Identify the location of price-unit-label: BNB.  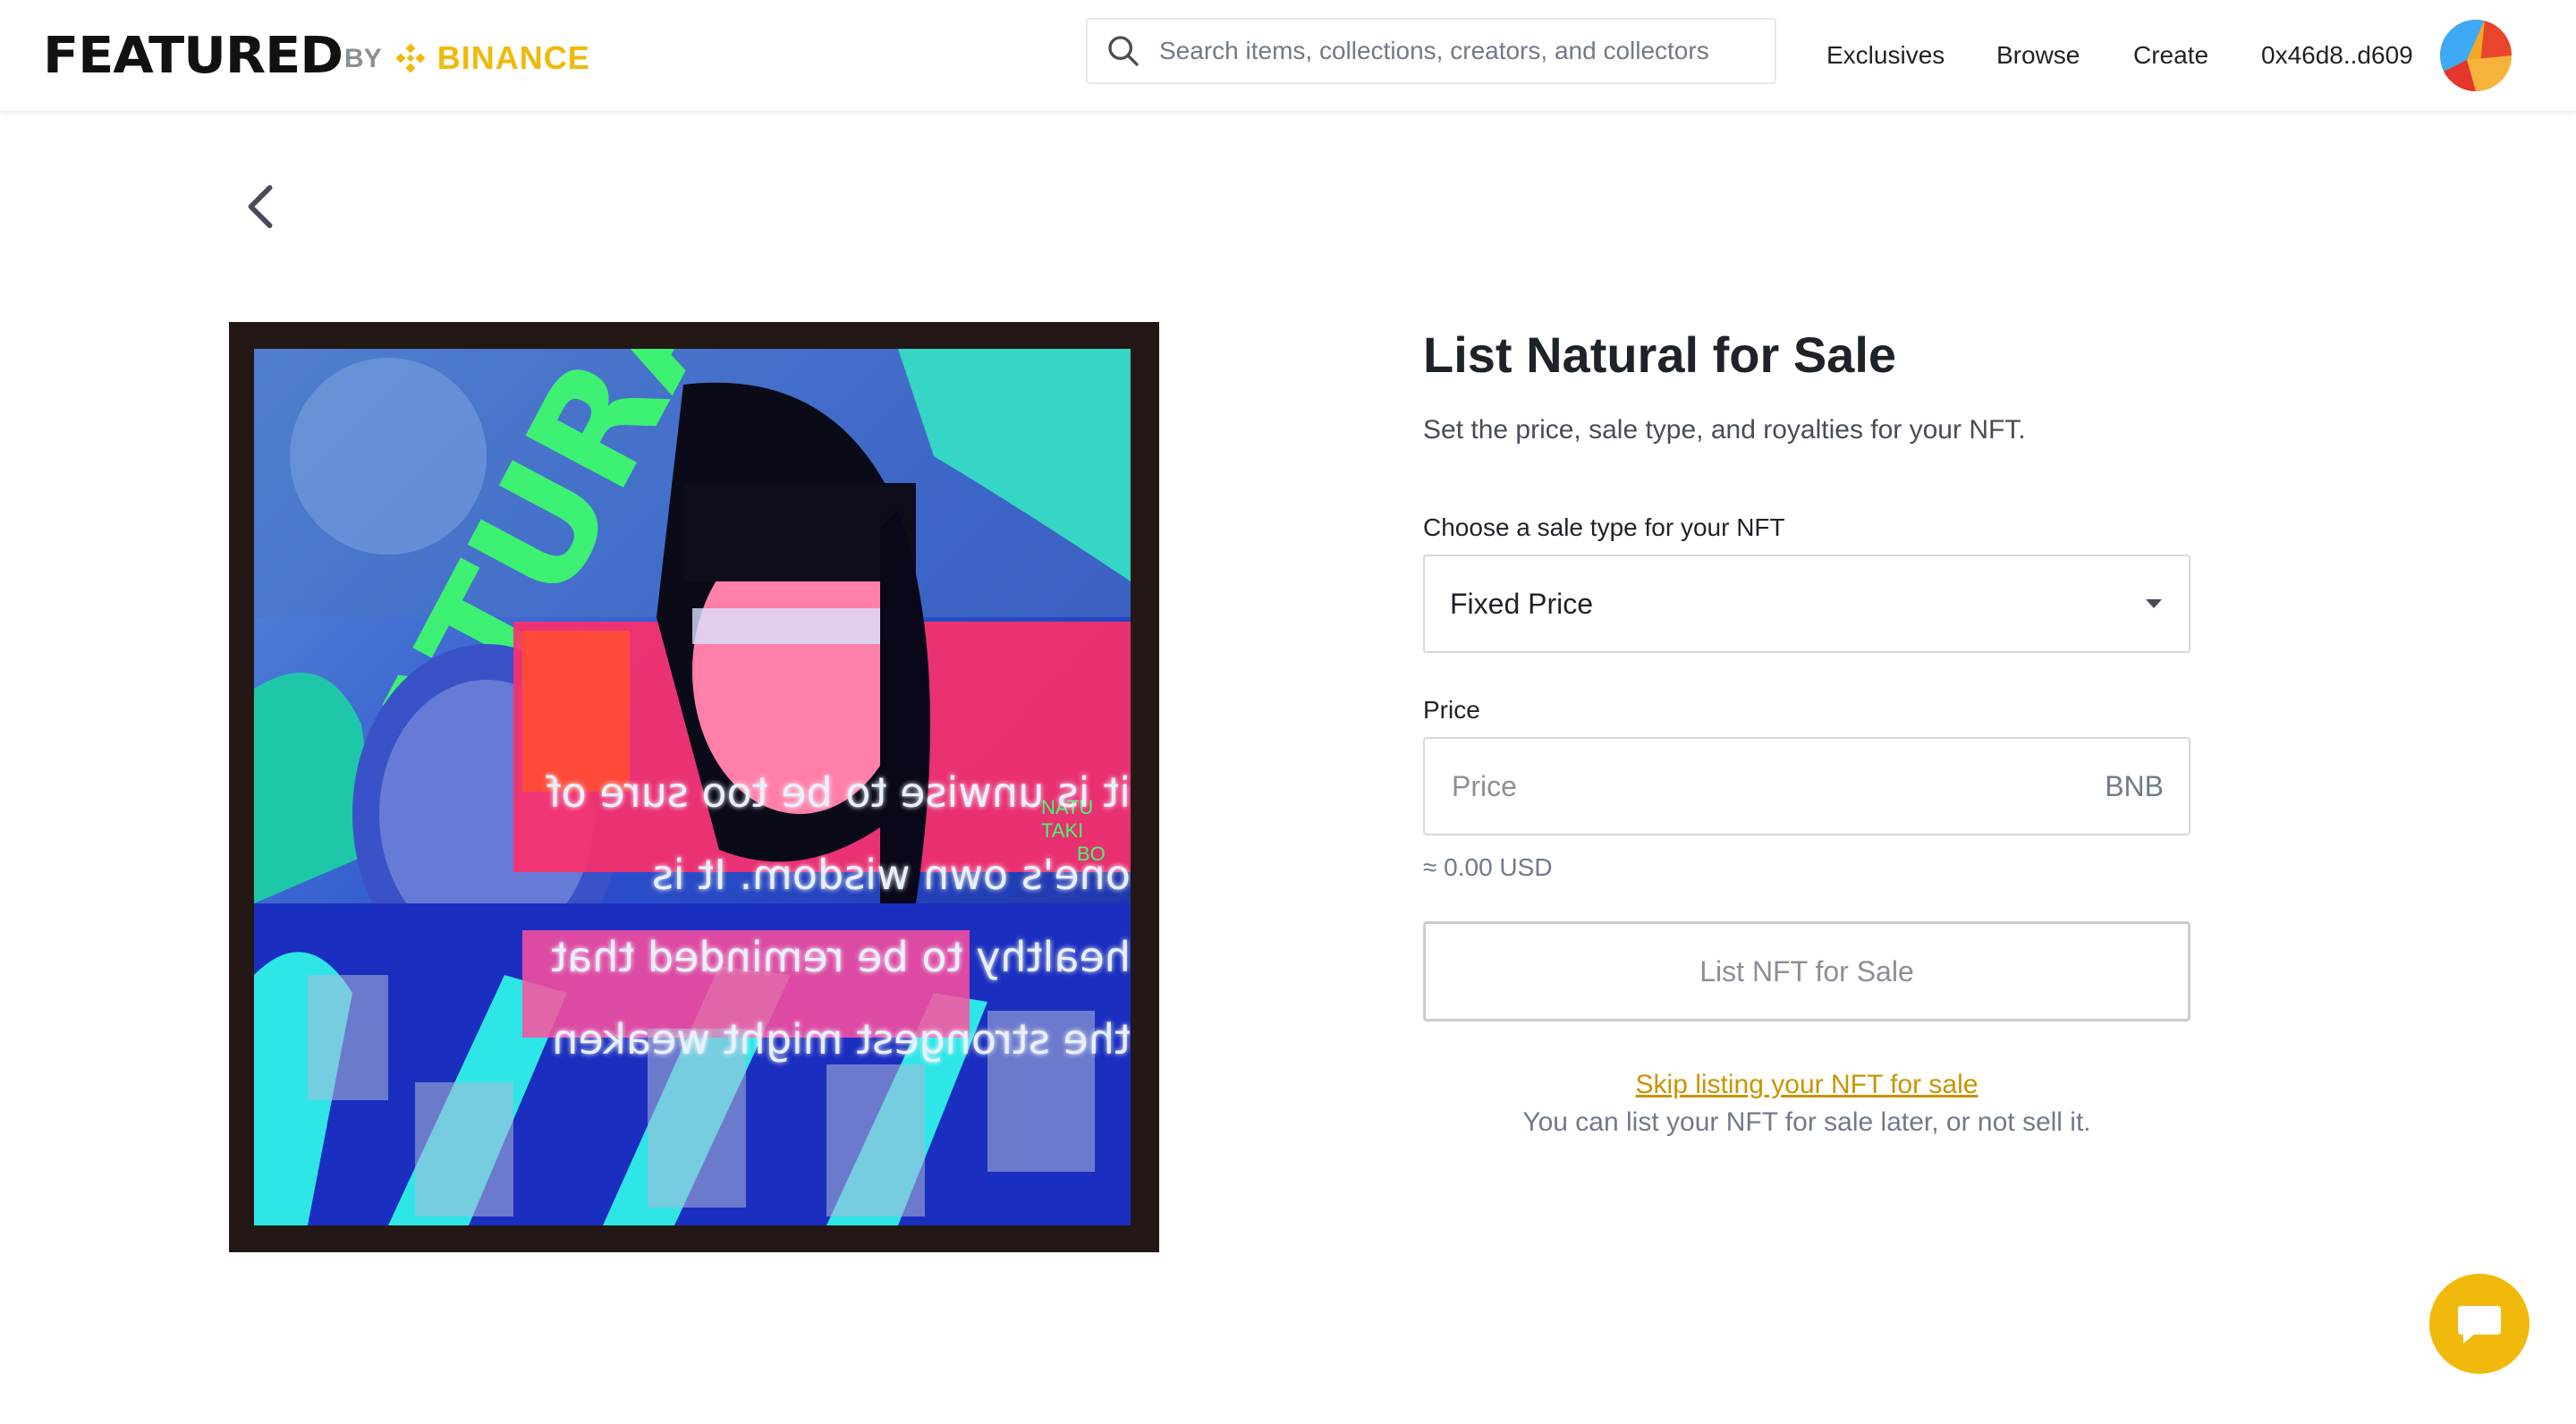
(2134, 785).